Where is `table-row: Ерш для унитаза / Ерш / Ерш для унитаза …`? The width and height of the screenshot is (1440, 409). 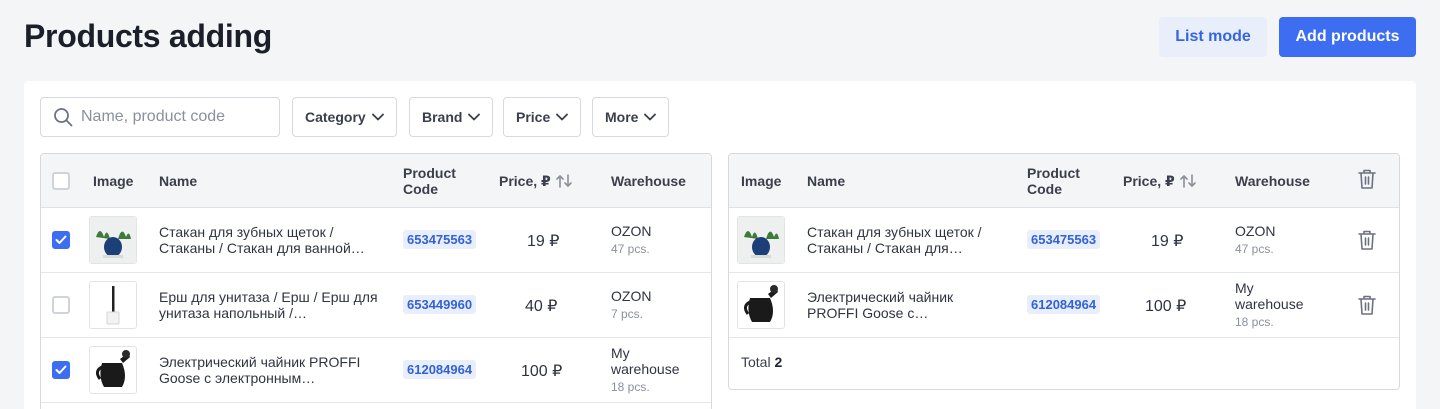
table-row: Ерш для унитаза / Ерш / Ерш для унитаза … is located at coordinates (376, 305).